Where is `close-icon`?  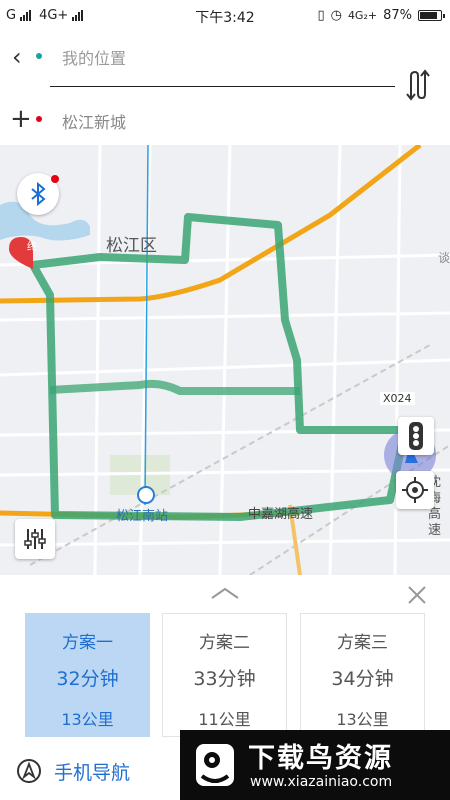 close-icon is located at coordinates (417, 595).